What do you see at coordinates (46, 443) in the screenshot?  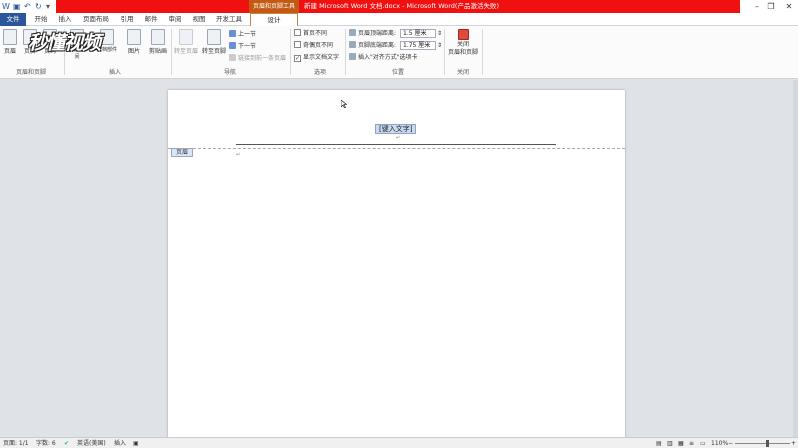 I see `word-count-status: 字数: 6` at bounding box center [46, 443].